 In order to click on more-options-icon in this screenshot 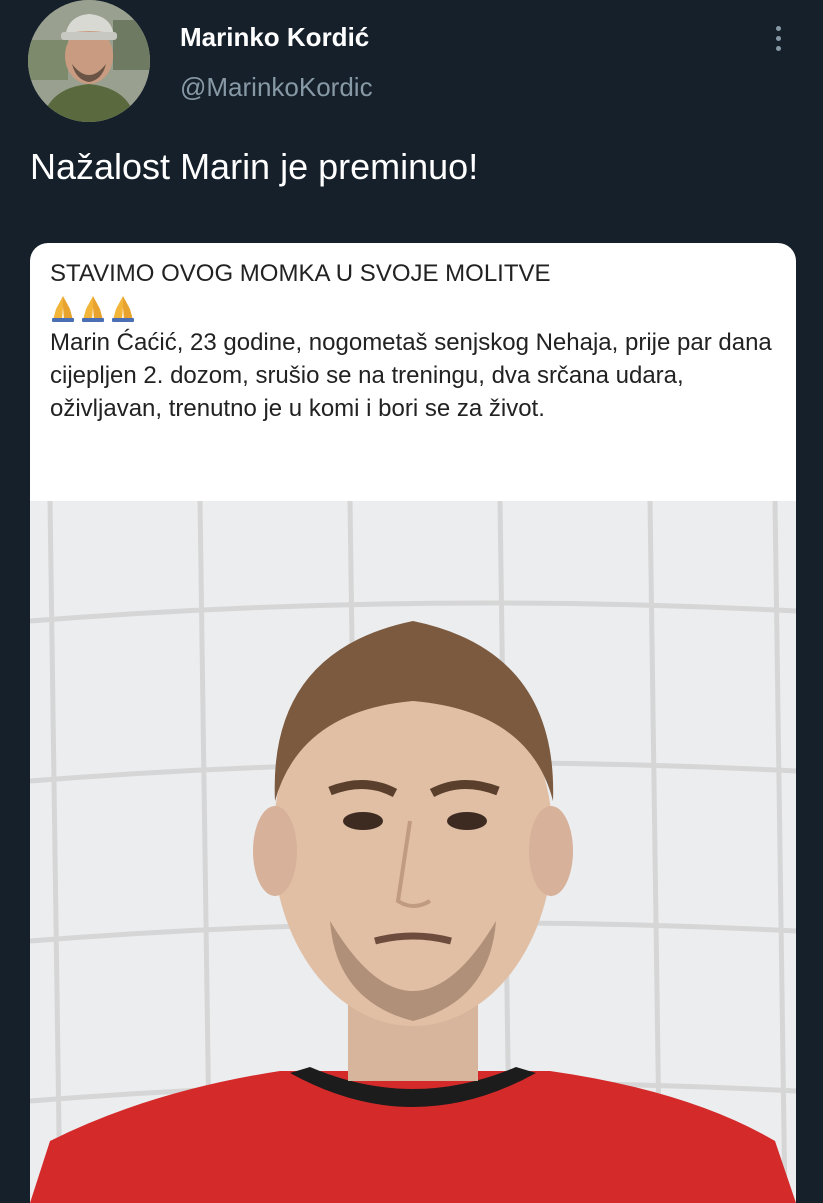, I will do `click(778, 38)`.